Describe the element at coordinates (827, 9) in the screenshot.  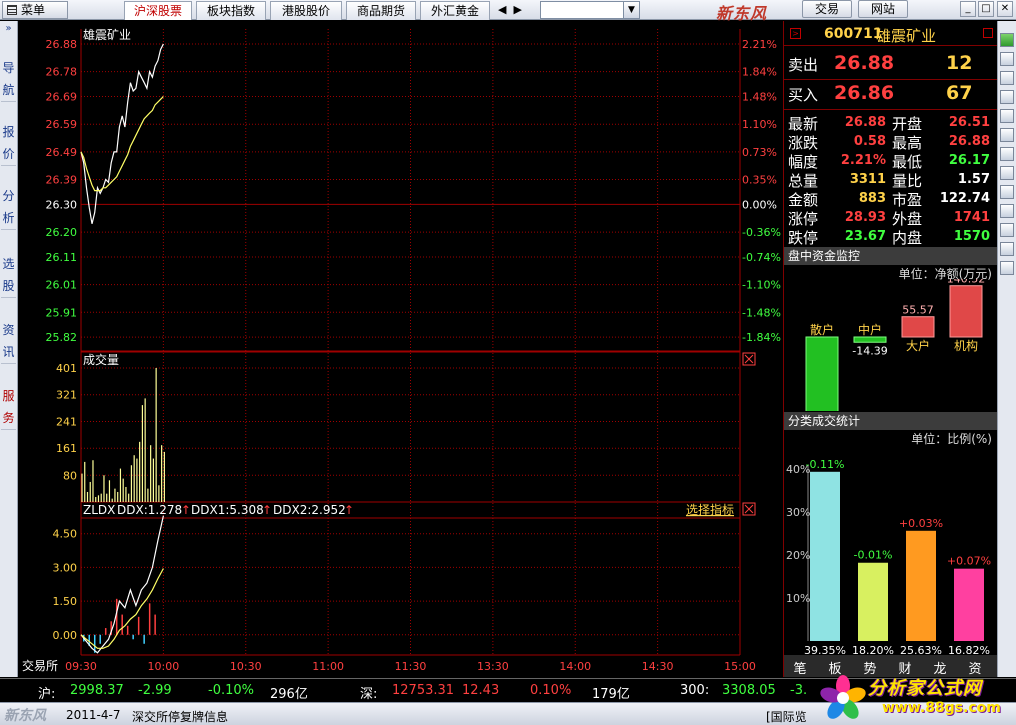
I see `trade-button: 交易` at that location.